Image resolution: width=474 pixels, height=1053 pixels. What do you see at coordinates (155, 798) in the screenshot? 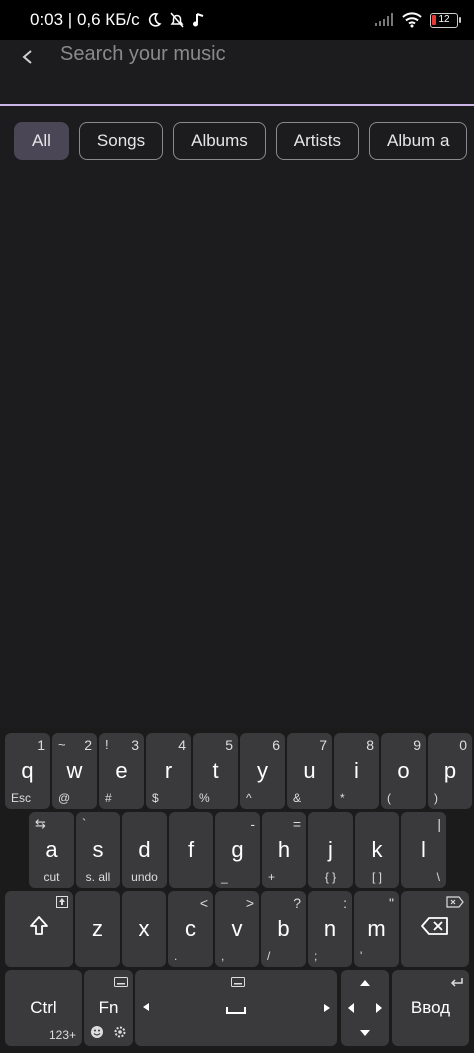
I see `key-sub: $` at bounding box center [155, 798].